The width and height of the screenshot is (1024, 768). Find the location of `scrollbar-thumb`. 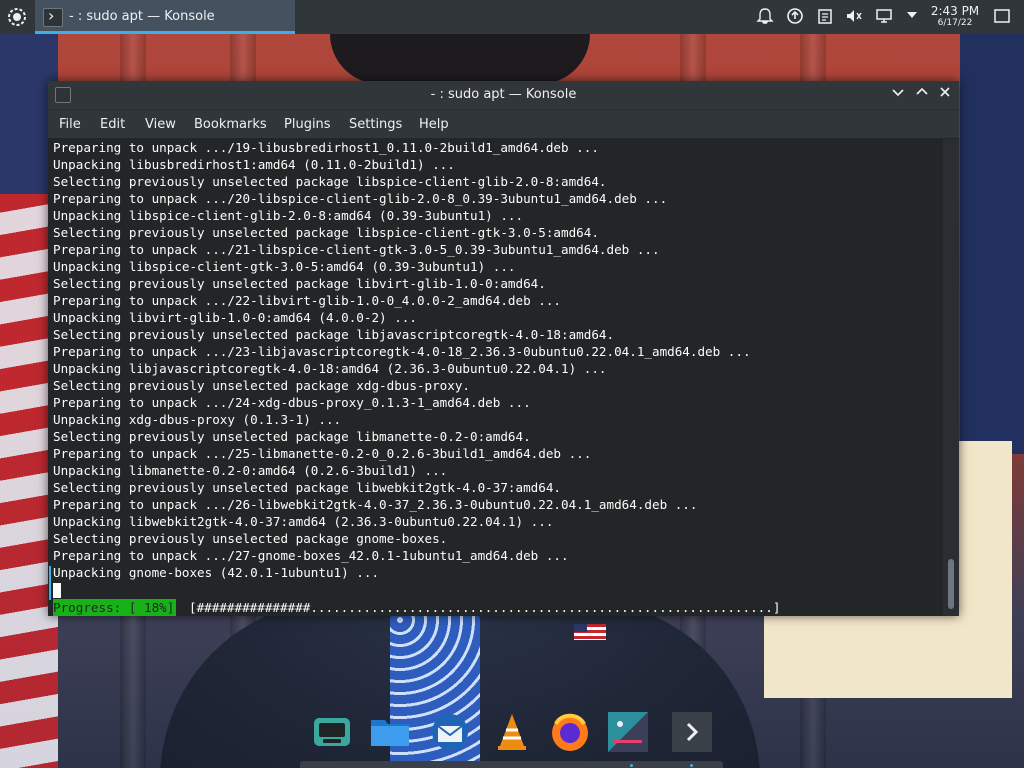

scrollbar-thumb is located at coordinates (951, 584).